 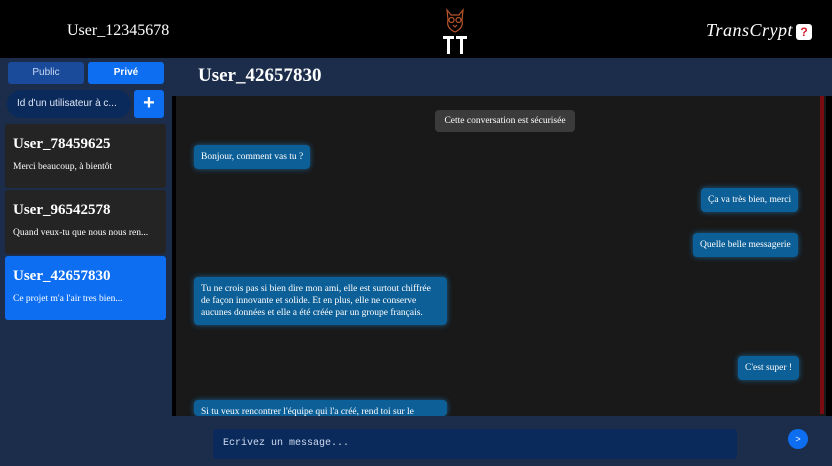 What do you see at coordinates (85, 156) in the screenshot?
I see `conversation-item: User_78459625 Merci beaucoup, à bientôt` at bounding box center [85, 156].